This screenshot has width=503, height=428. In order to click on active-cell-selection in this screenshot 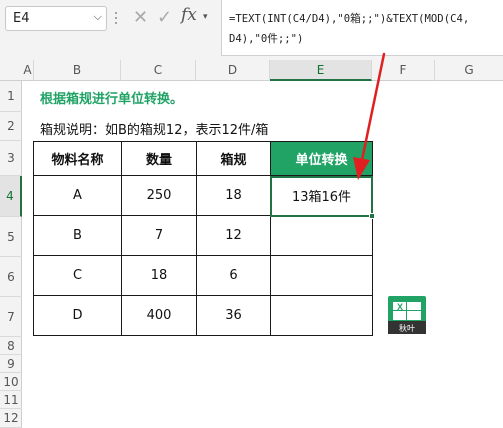, I will do `click(322, 197)`.